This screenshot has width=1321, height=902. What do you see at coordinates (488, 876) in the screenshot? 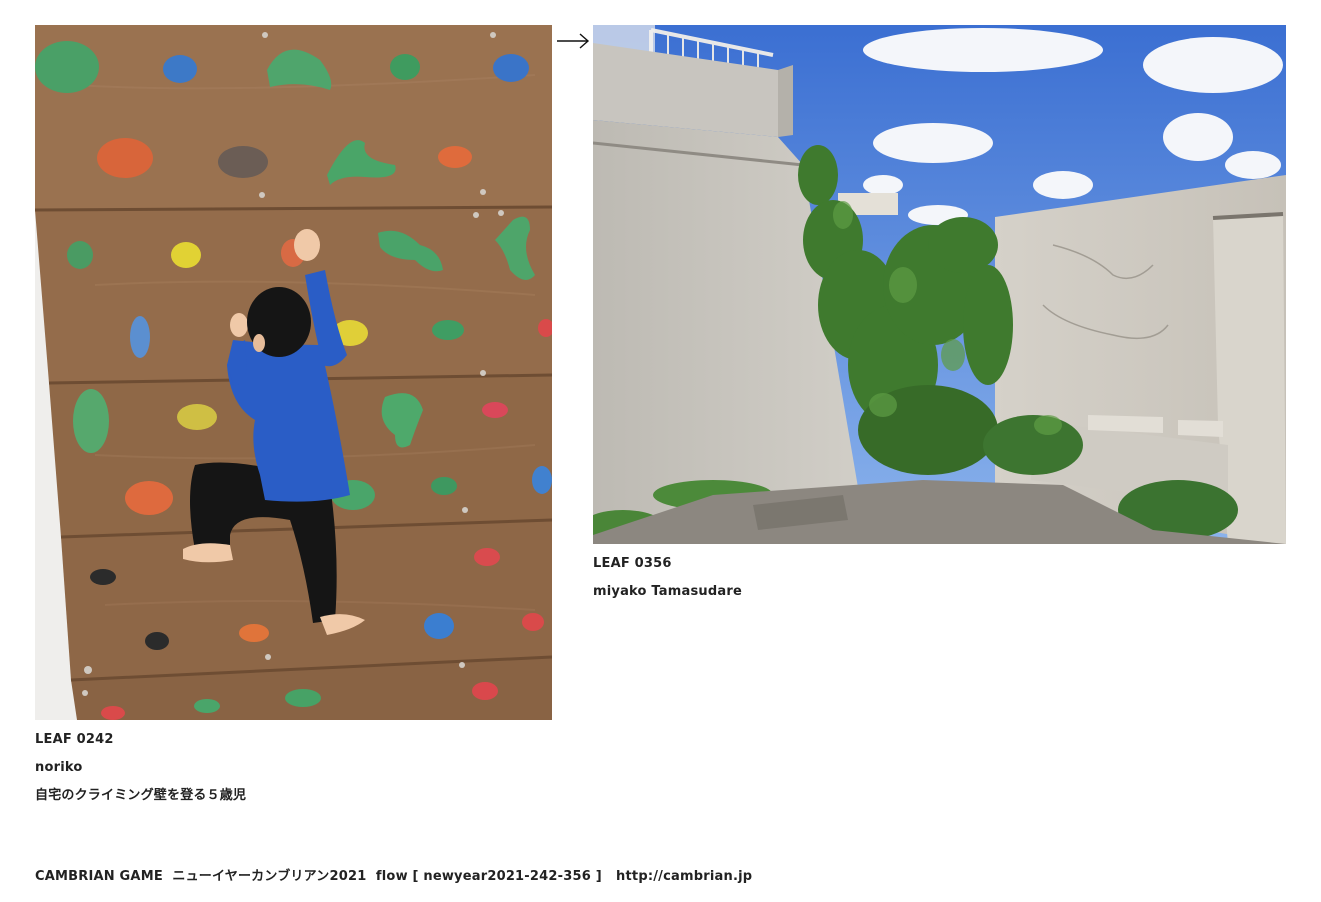
I see `footer-flow-id: flow [ newyear2021-242-356 ]` at bounding box center [488, 876].